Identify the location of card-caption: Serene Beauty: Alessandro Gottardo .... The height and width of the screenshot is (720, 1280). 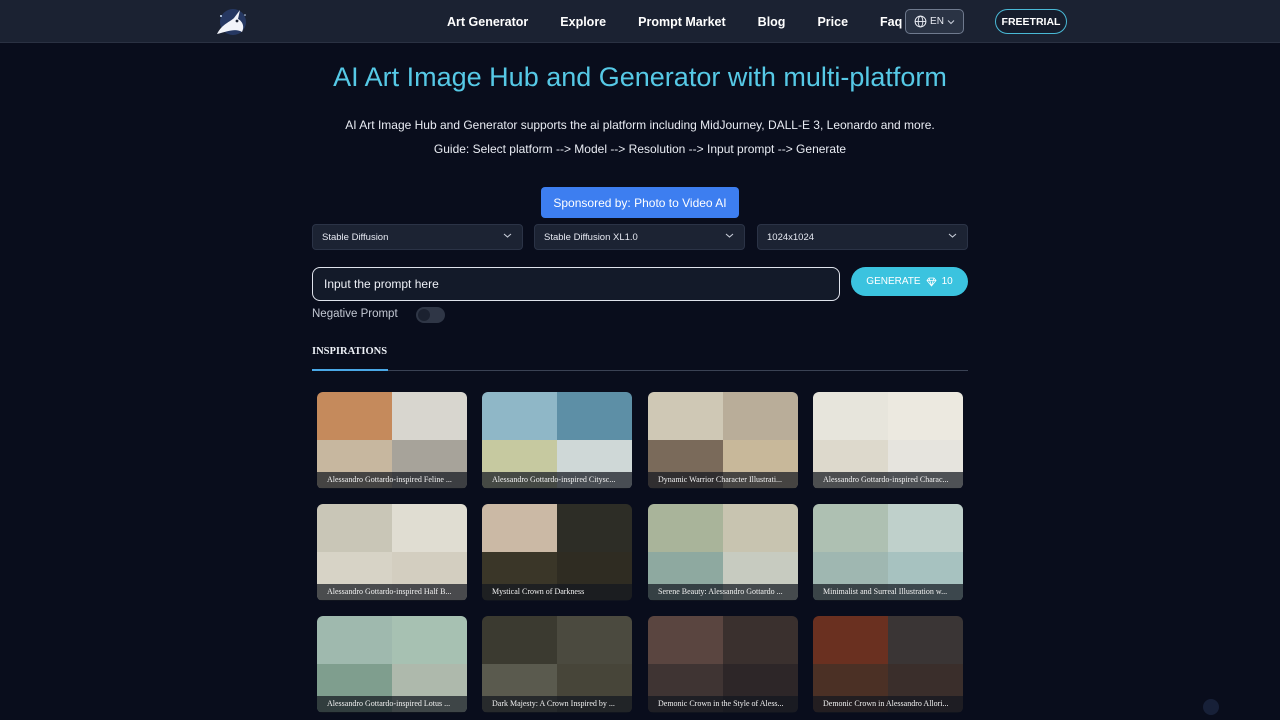
(723, 592).